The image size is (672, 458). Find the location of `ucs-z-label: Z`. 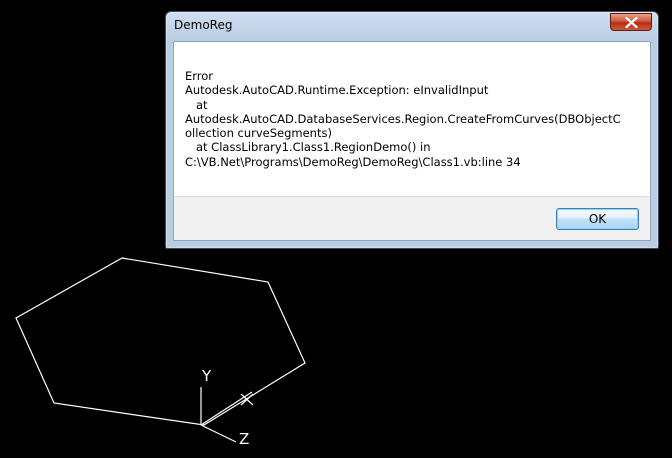

ucs-z-label: Z is located at coordinates (244, 439).